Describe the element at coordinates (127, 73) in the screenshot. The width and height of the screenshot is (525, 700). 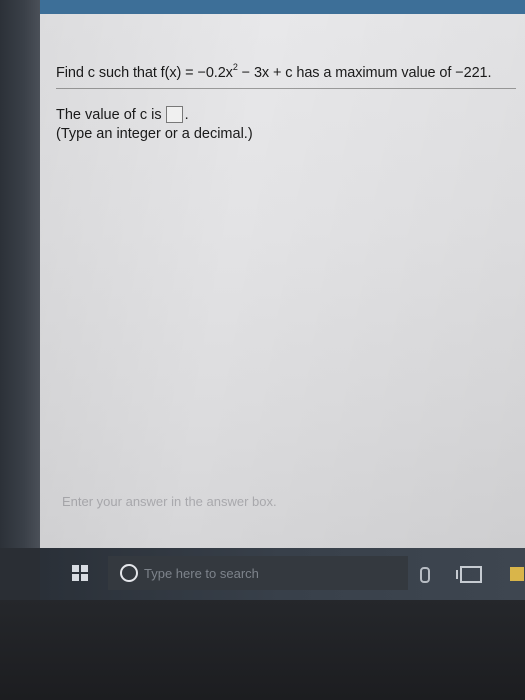
I see `problem-prefix: Find c such that f(x) =` at that location.